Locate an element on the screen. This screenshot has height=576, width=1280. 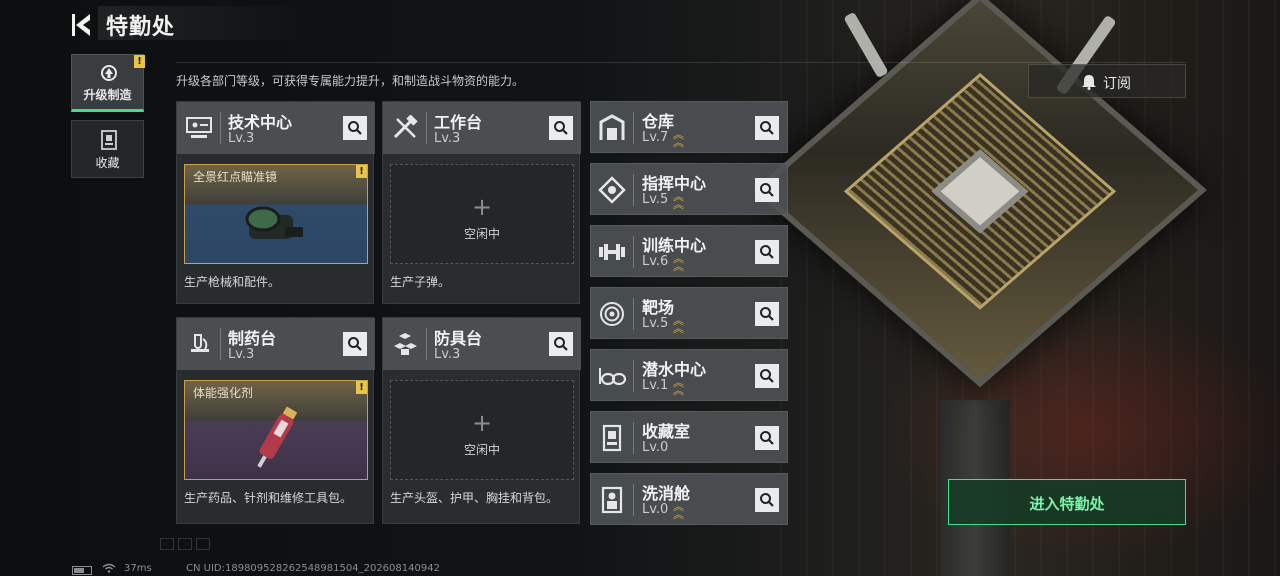
target-icon is located at coordinates (612, 314).